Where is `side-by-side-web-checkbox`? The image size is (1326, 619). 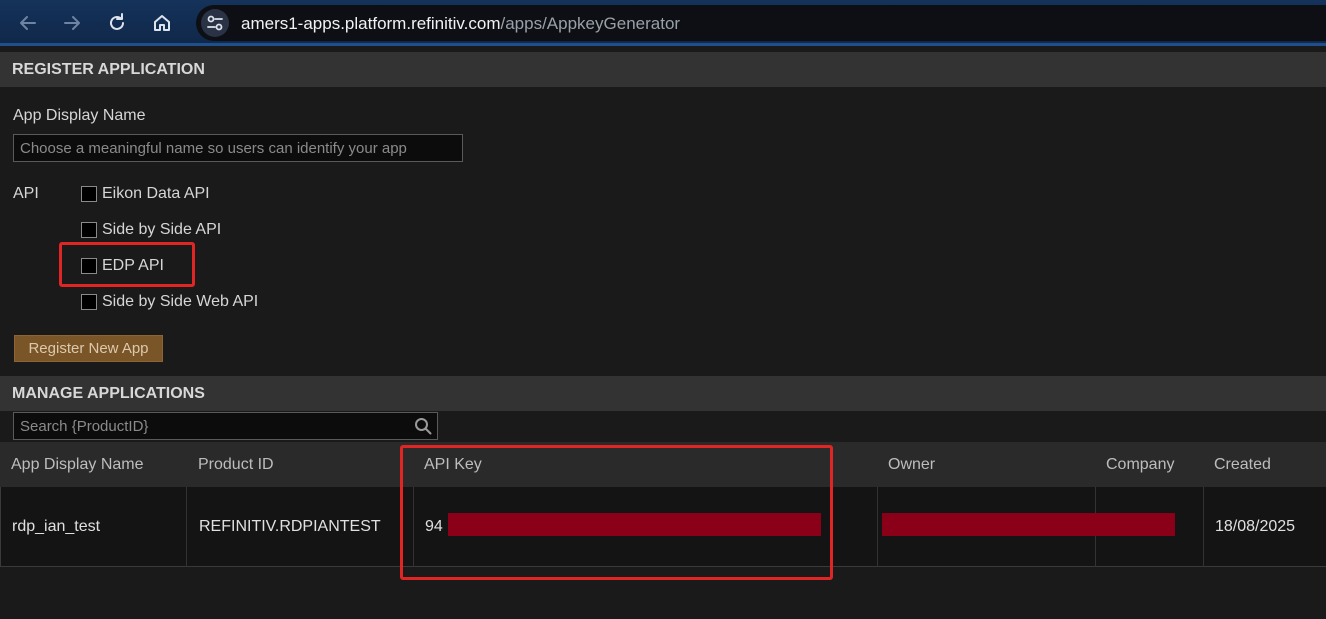
side-by-side-web-checkbox is located at coordinates (89, 302).